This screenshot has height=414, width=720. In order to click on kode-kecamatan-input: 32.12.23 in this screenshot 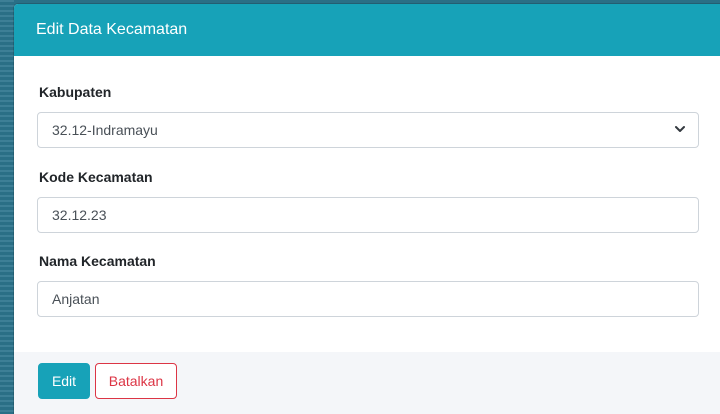, I will do `click(368, 215)`.